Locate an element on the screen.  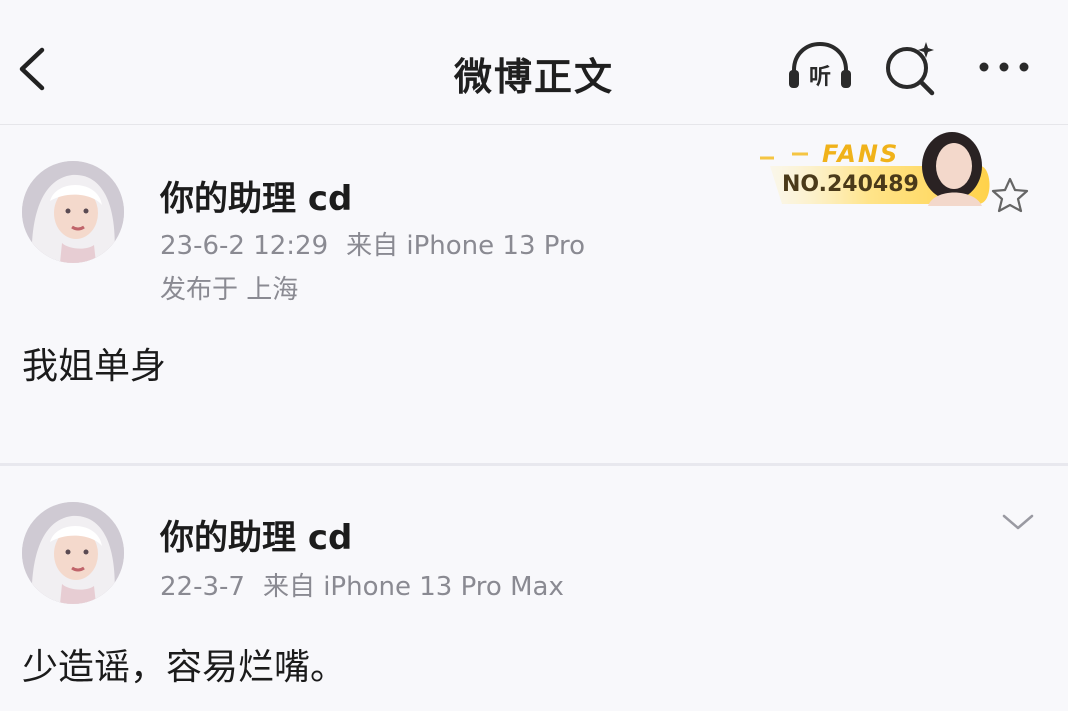
more-icon is located at coordinates (1004, 67).